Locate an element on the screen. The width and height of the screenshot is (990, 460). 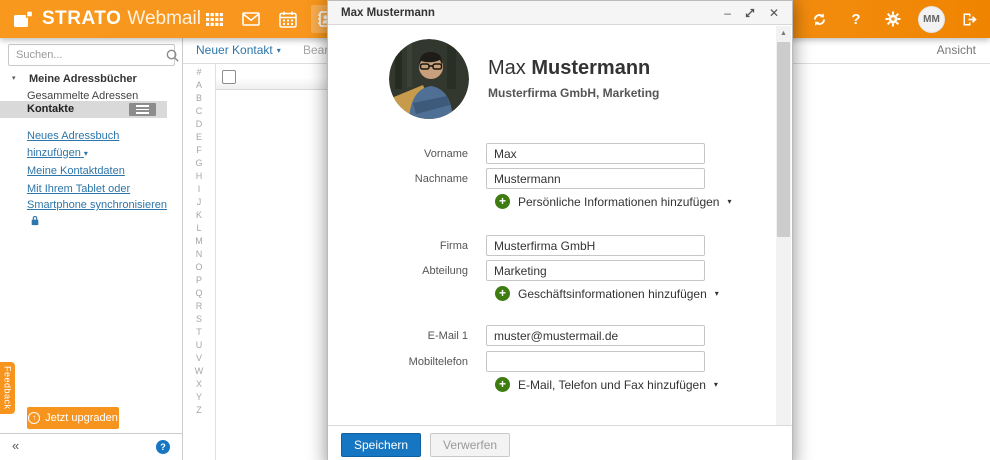
email1-field is located at coordinates (595, 335).